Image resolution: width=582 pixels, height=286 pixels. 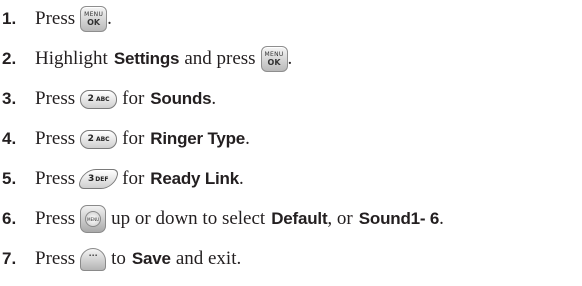 What do you see at coordinates (188, 218) in the screenshot?
I see `step-text: up or down to select` at bounding box center [188, 218].